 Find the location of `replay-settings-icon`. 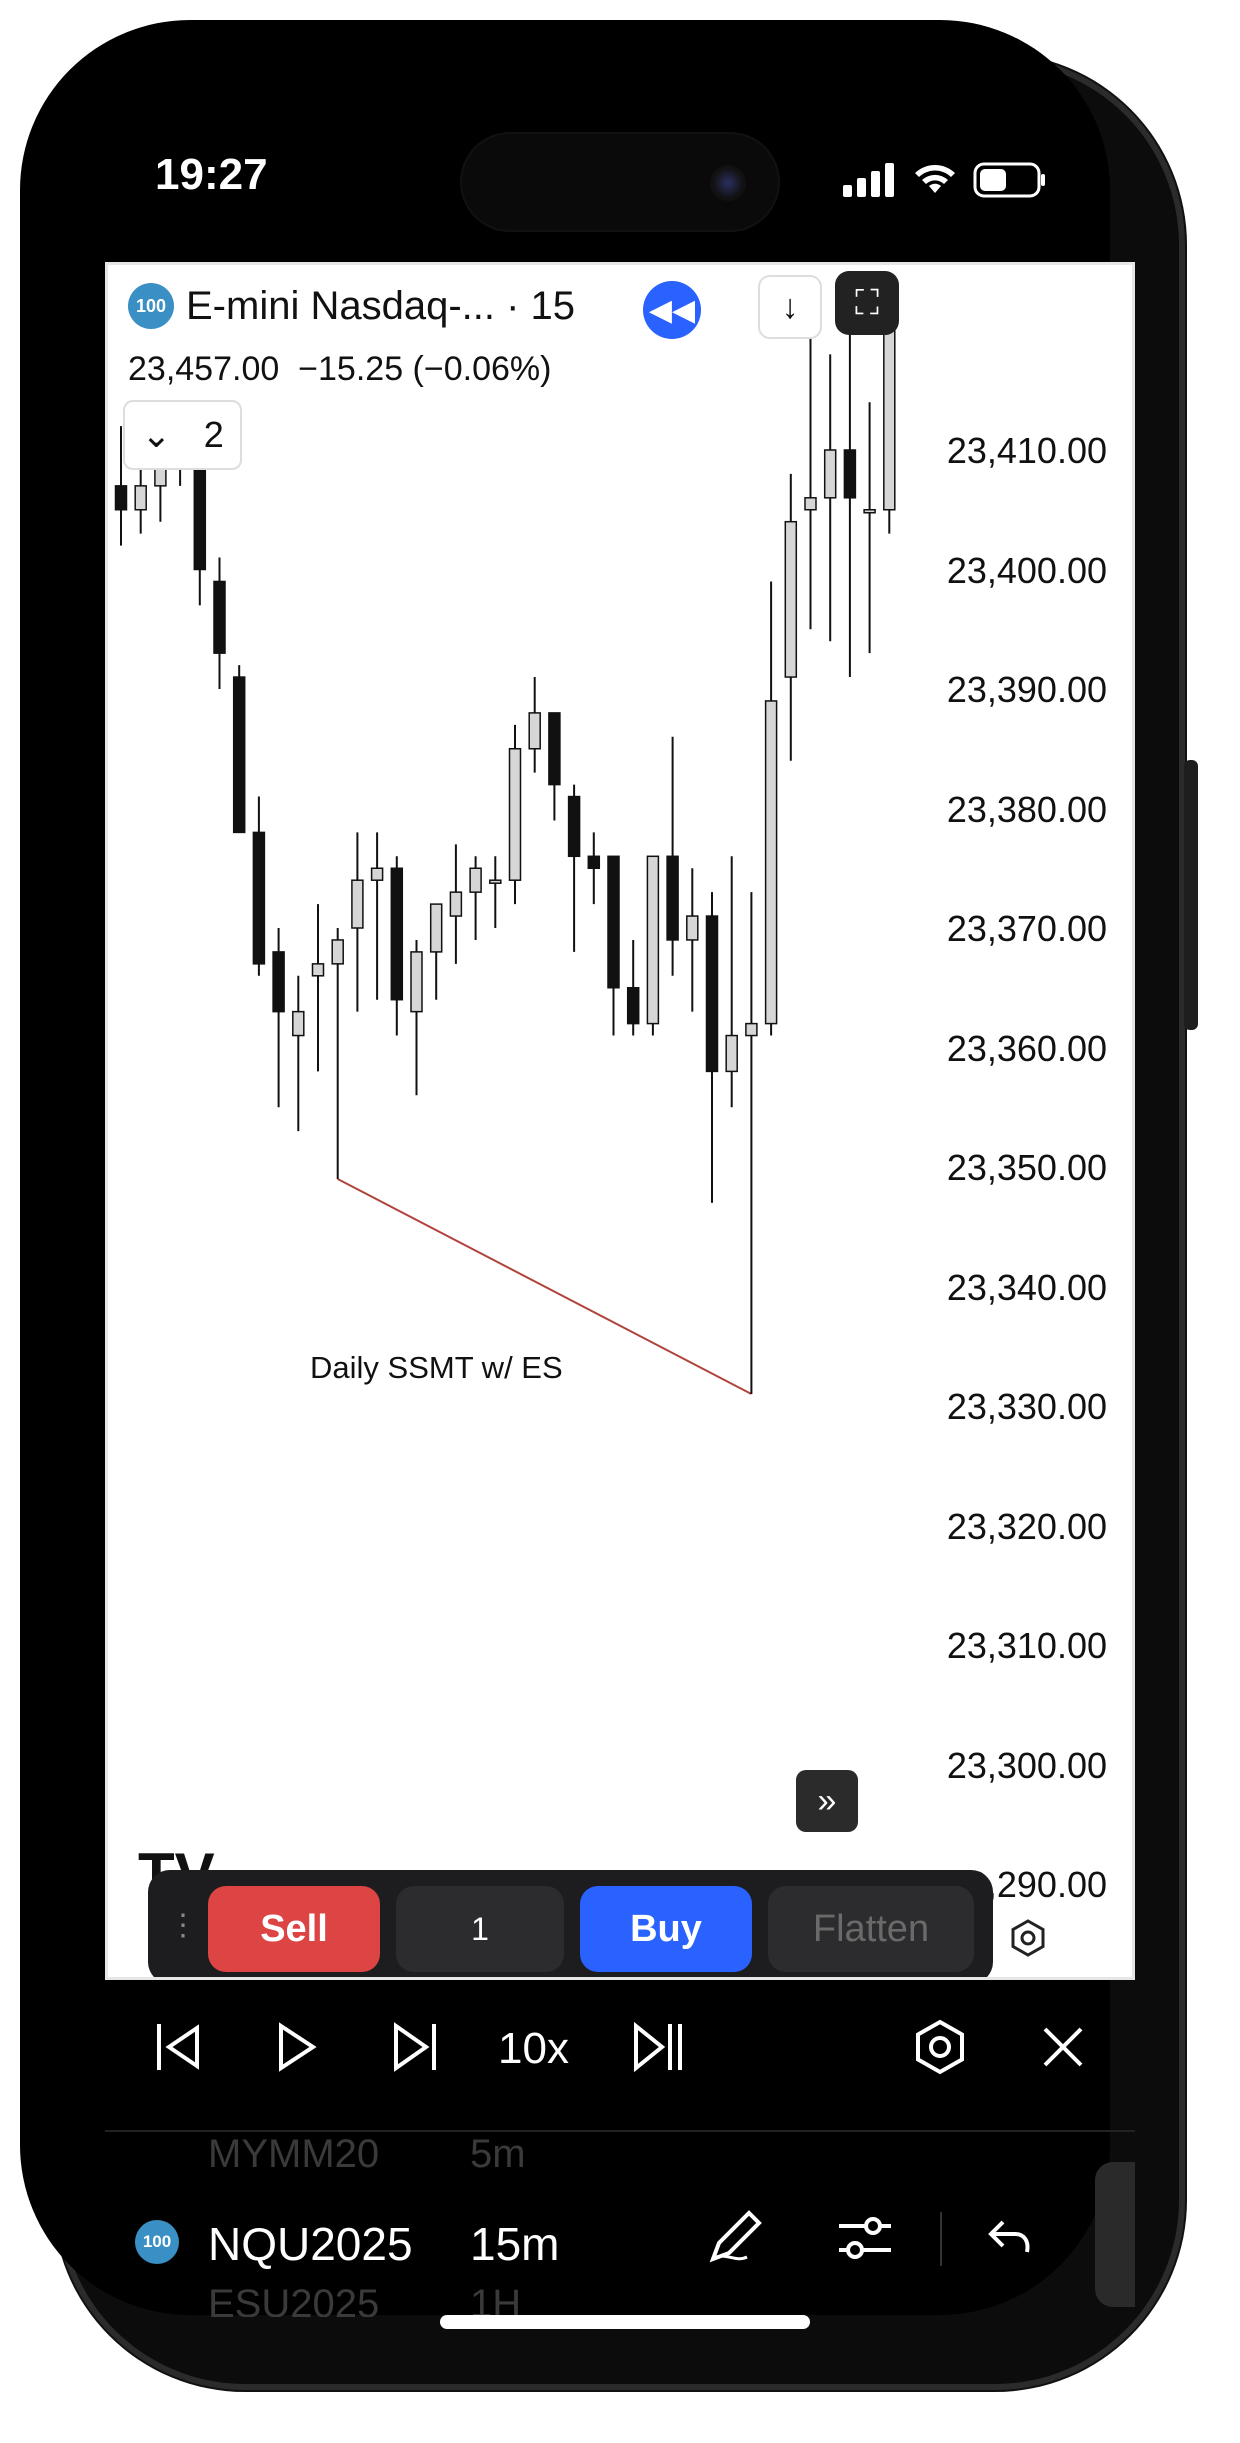

replay-settings-icon is located at coordinates (940, 2052).